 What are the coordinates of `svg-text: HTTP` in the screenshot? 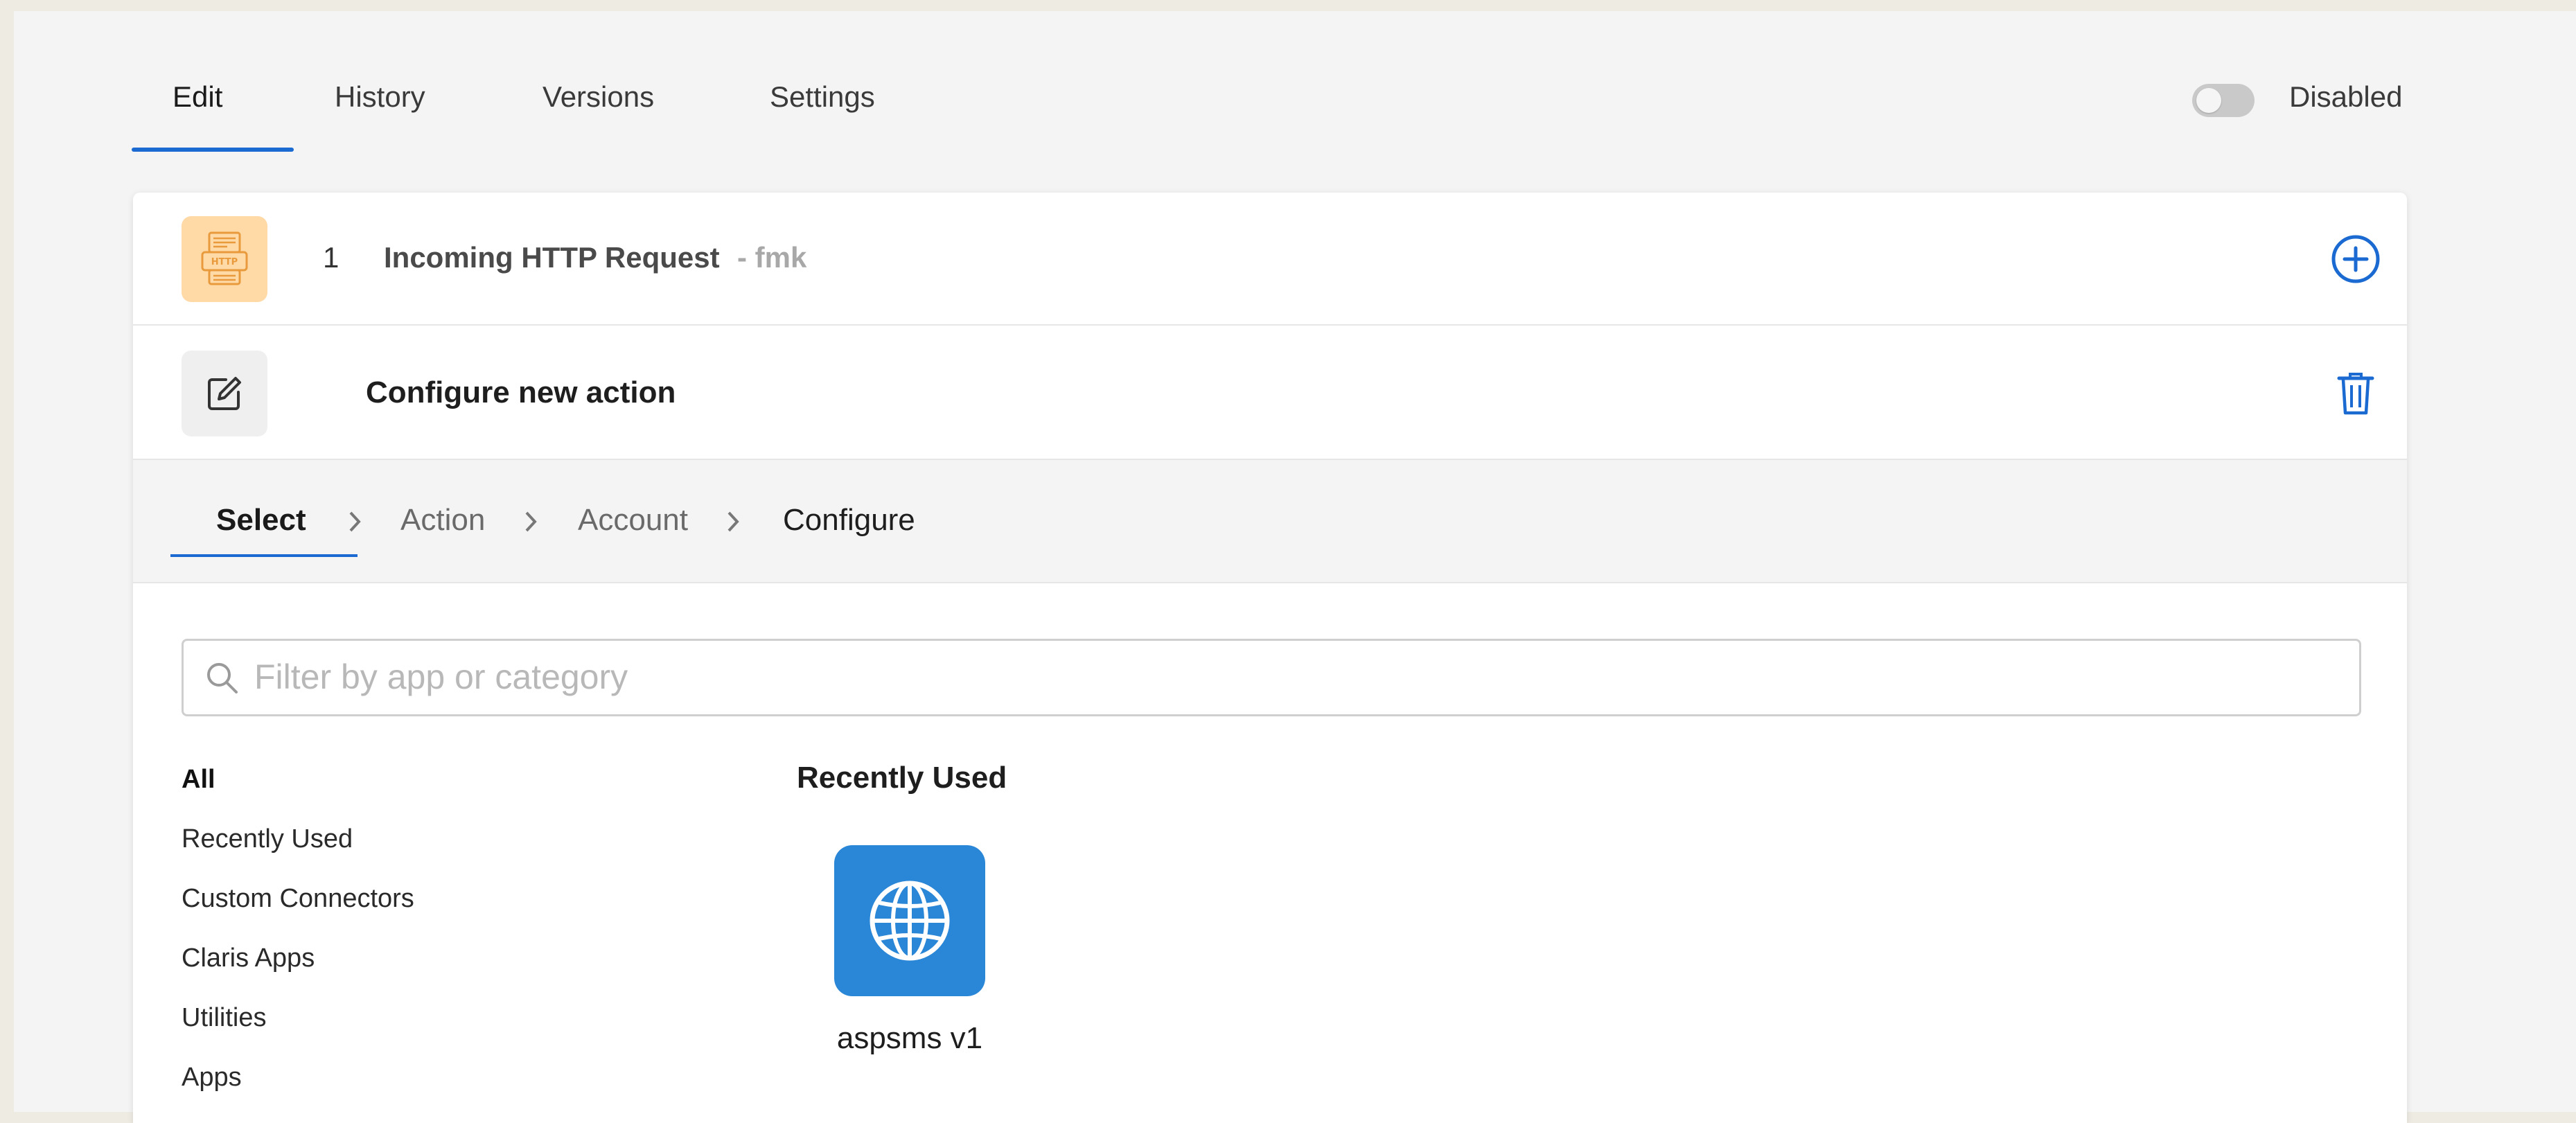 It's located at (224, 262).